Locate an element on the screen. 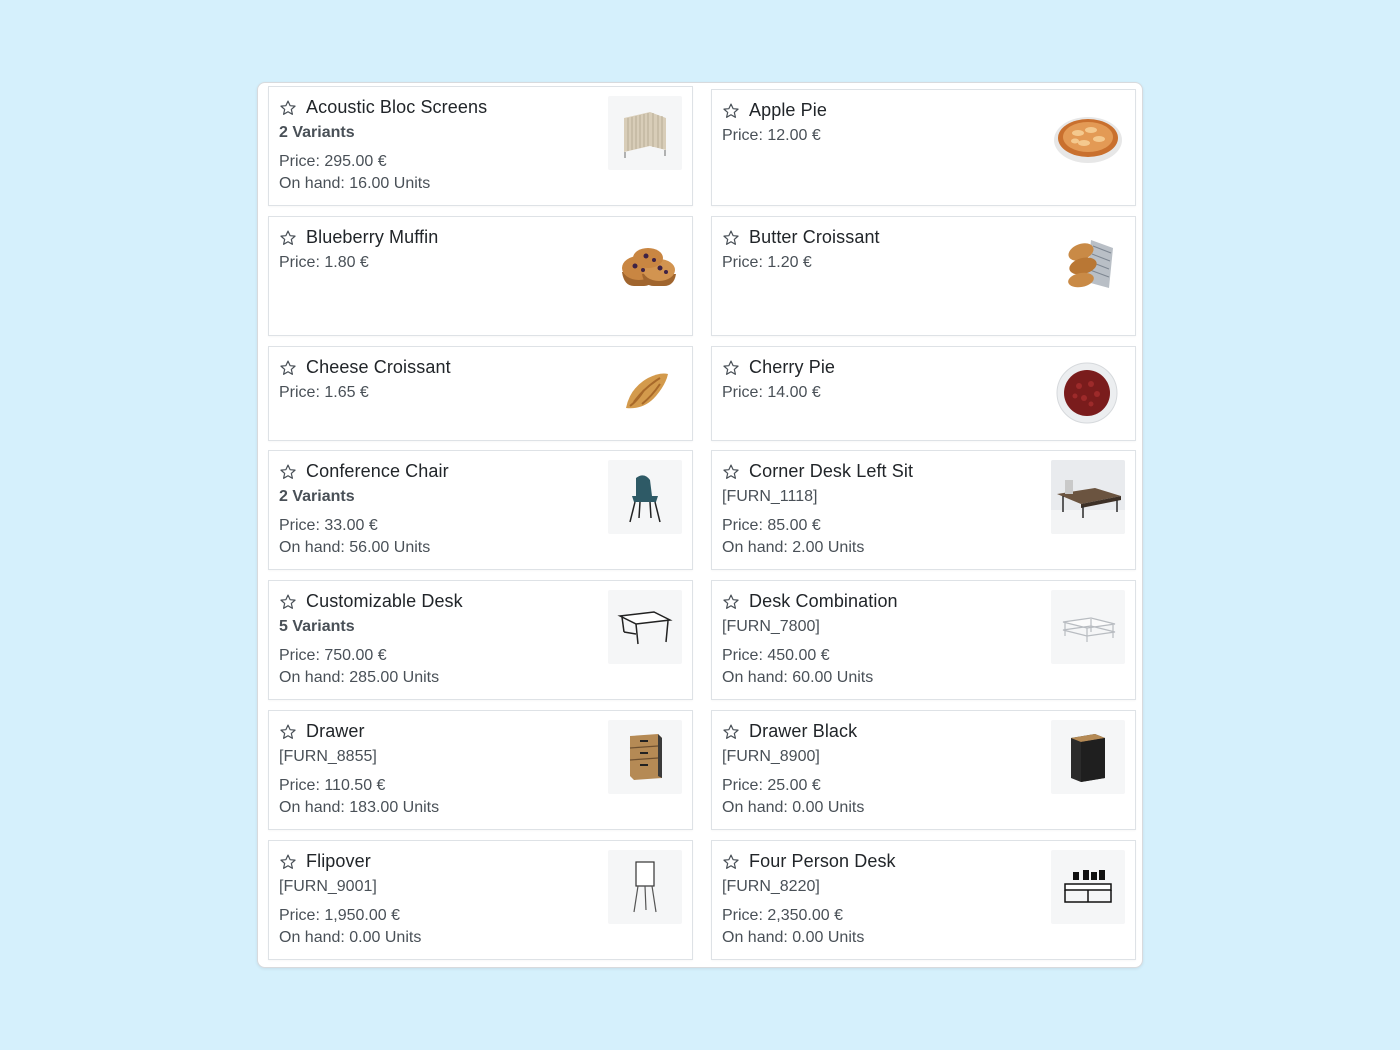 The image size is (1400, 1050). product-price: Price: 1,950.00 € is located at coordinates (339, 915).